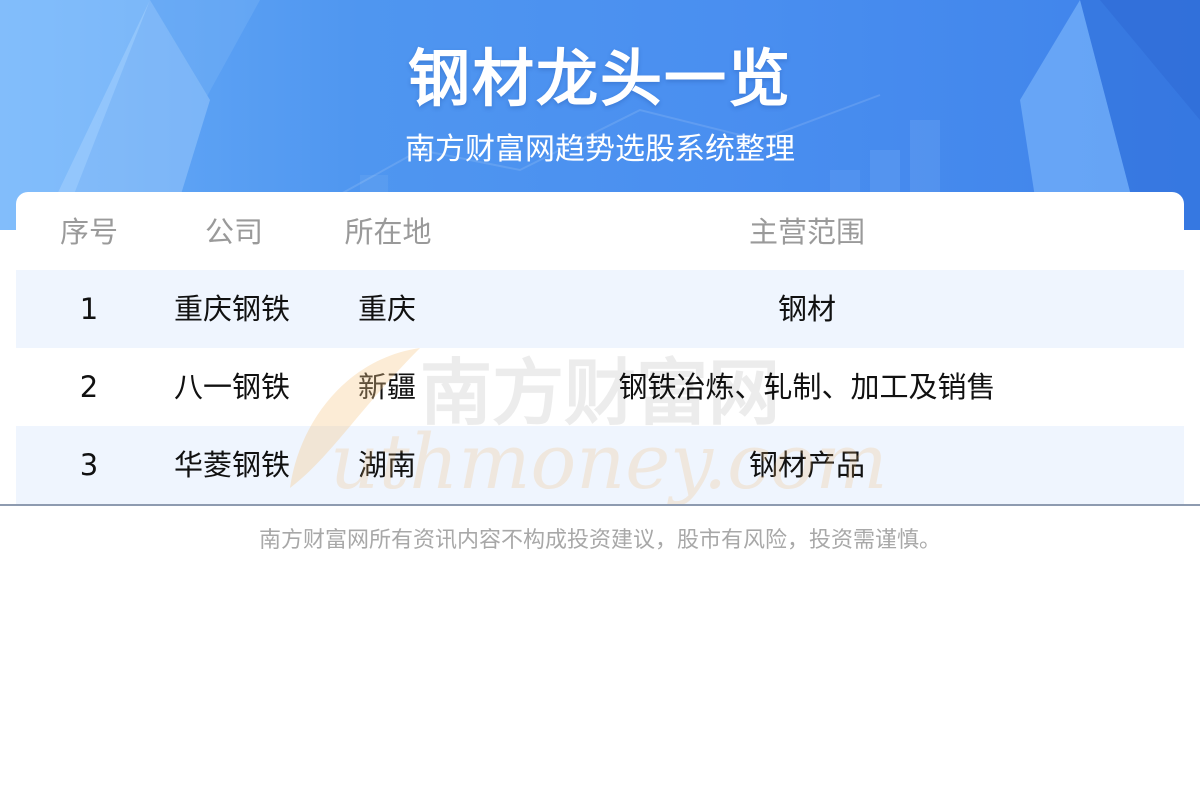 This screenshot has width=1200, height=800. Describe the element at coordinates (600, 231) in the screenshot. I see `table-header-row: 序号 公司 所在地 主营范围` at that location.